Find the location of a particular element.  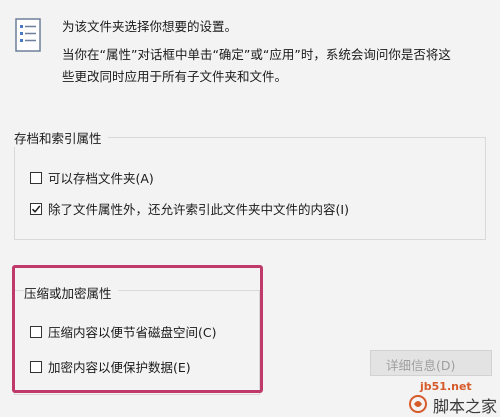

document-settings-icon is located at coordinates (30, 36).